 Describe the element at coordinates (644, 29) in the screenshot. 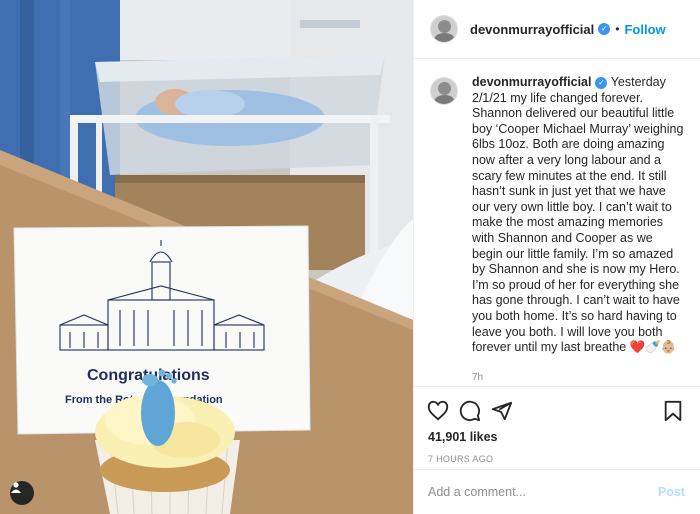

I see `follow-button: Follow` at that location.